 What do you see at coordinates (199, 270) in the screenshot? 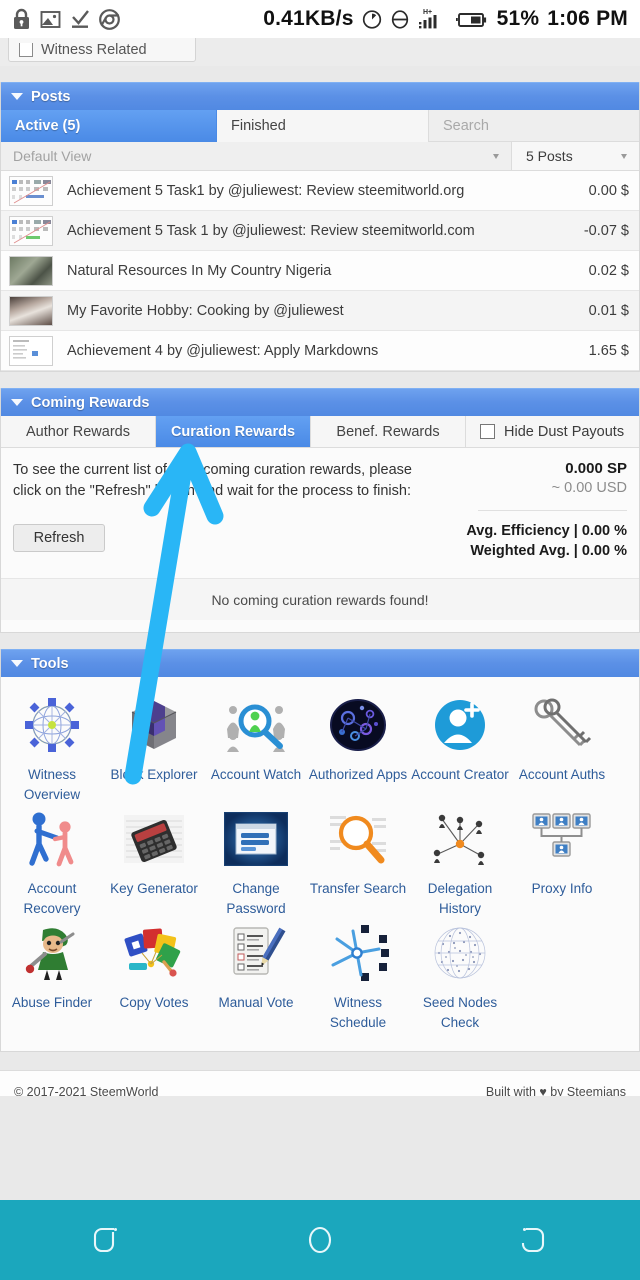
I see `post-title: Natural Resources In My Country Nigeria` at bounding box center [199, 270].